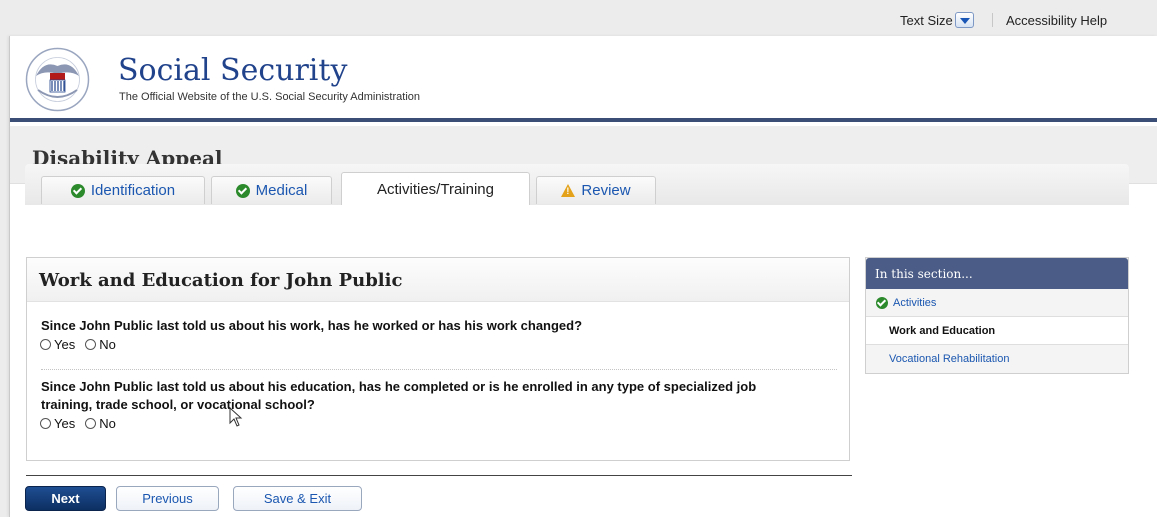 Image resolution: width=1157 pixels, height=517 pixels. I want to click on next-button: Next, so click(65, 498).